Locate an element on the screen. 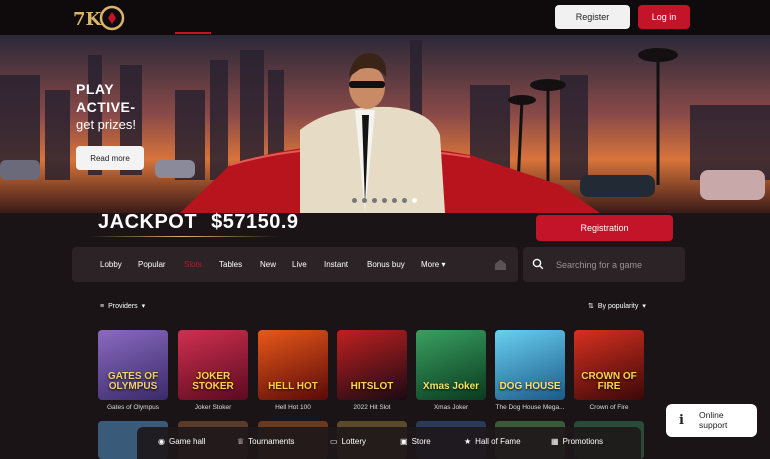 This screenshot has height=459, width=770. providers-label: Providers is located at coordinates (123, 306).